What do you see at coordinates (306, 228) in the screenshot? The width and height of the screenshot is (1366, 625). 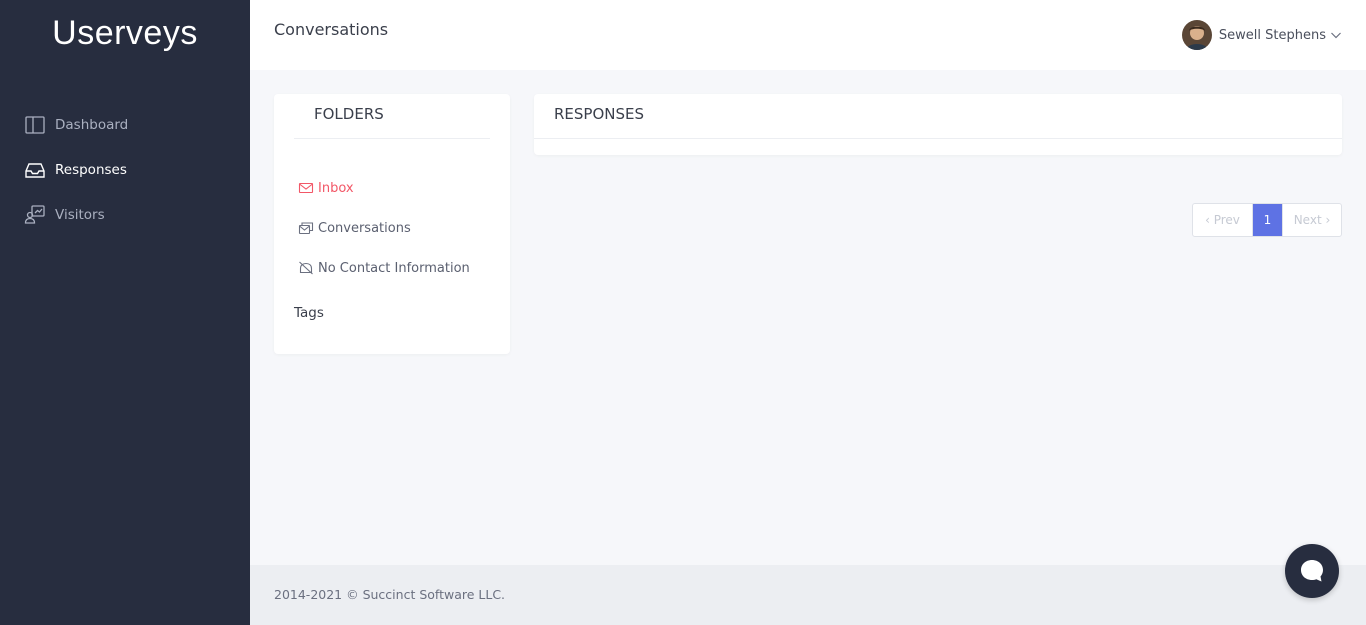 I see `conversations-icon` at bounding box center [306, 228].